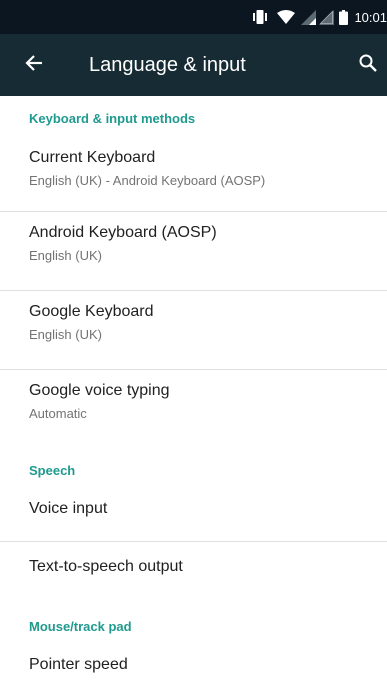 This screenshot has height=690, width=387. I want to click on list-item-google-voice-typing: Google voice typing Automatic, so click(193, 405).